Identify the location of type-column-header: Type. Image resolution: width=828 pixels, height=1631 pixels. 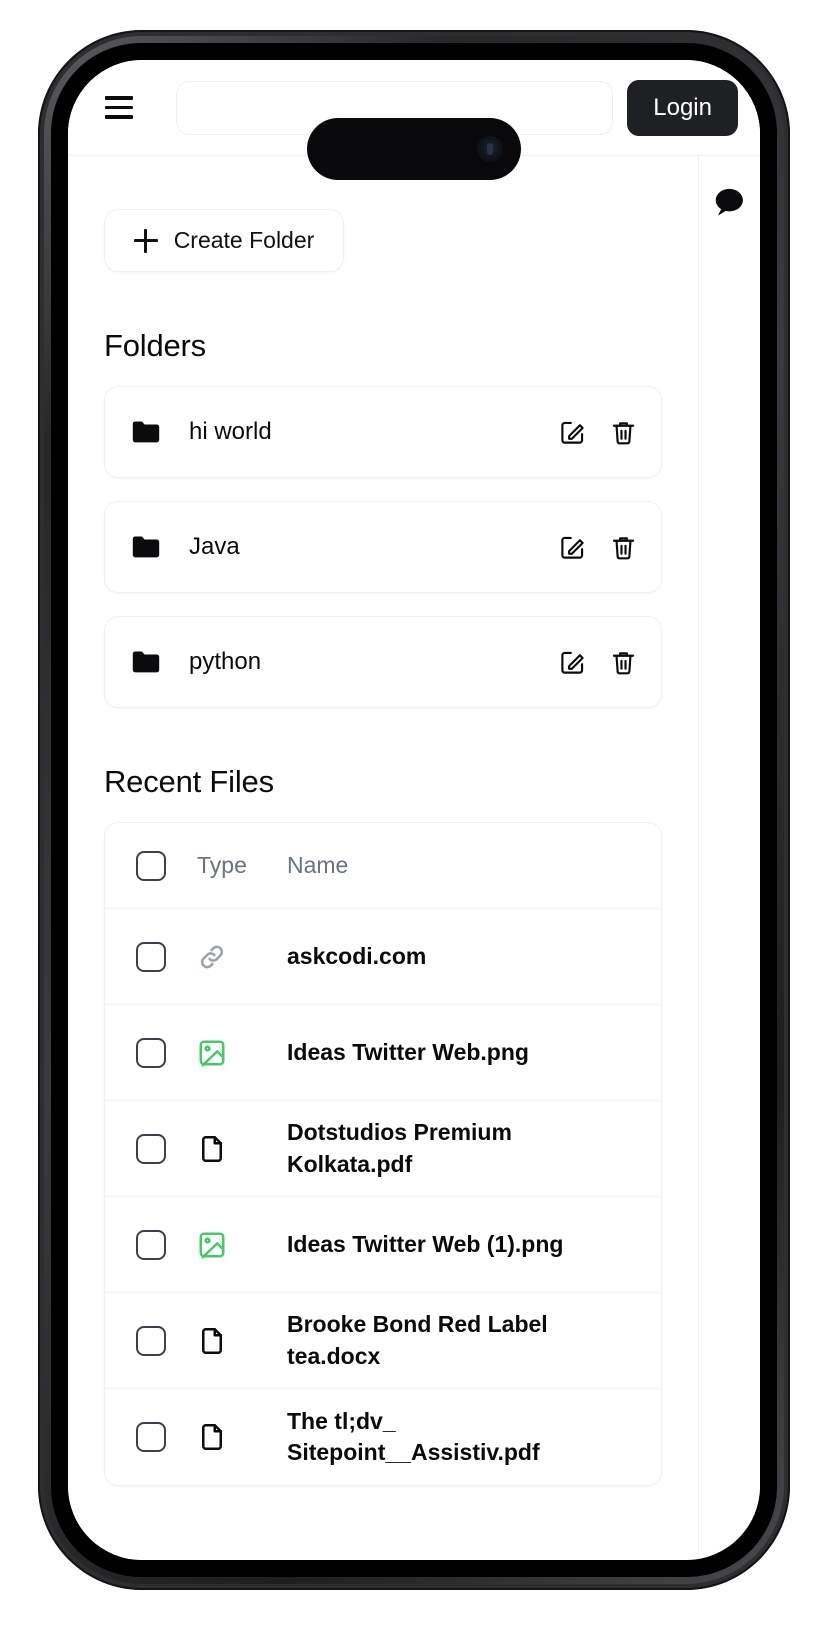
(242, 865).